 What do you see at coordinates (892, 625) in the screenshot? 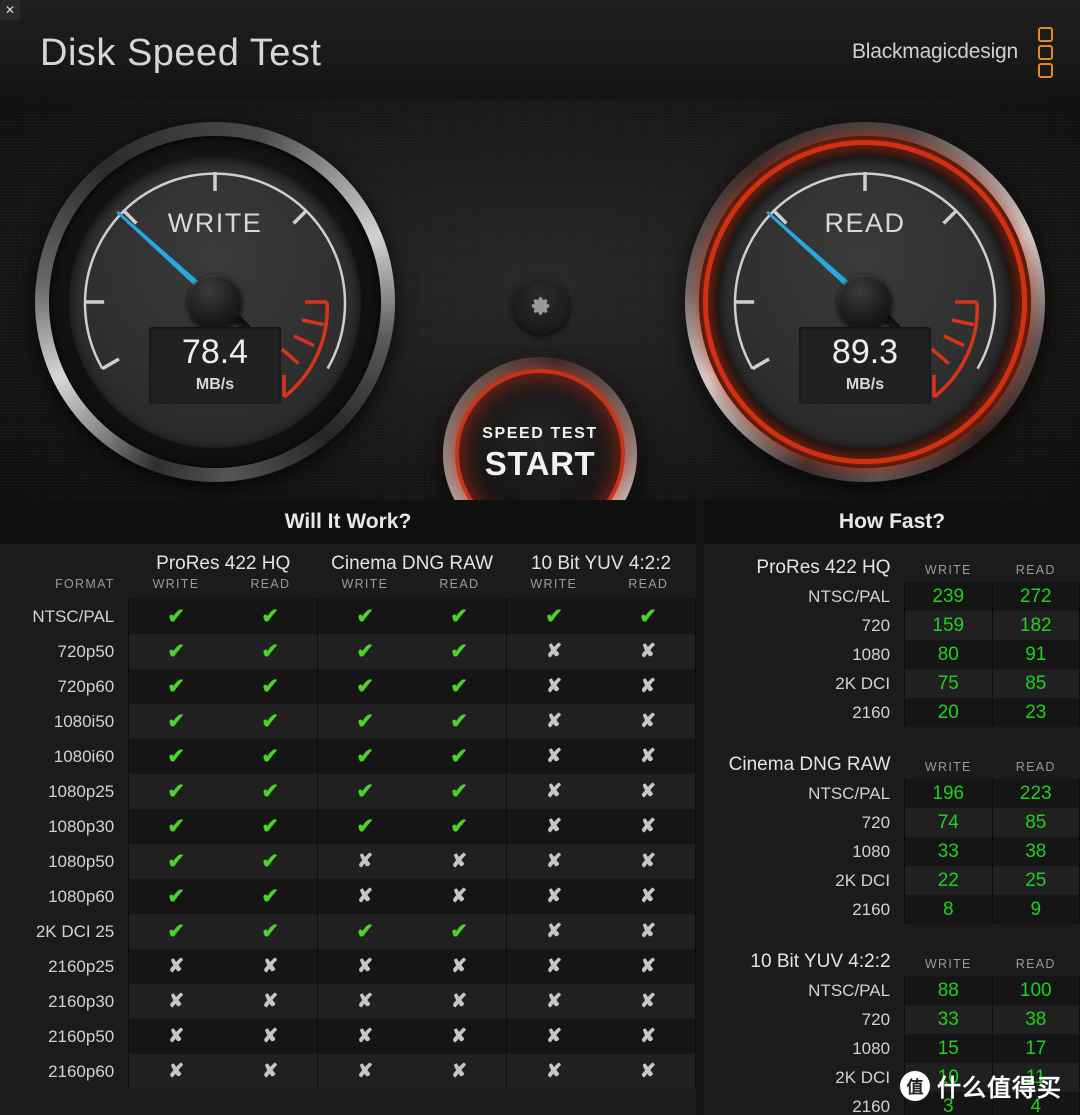
I see `table-row: 720 159 182` at bounding box center [892, 625].